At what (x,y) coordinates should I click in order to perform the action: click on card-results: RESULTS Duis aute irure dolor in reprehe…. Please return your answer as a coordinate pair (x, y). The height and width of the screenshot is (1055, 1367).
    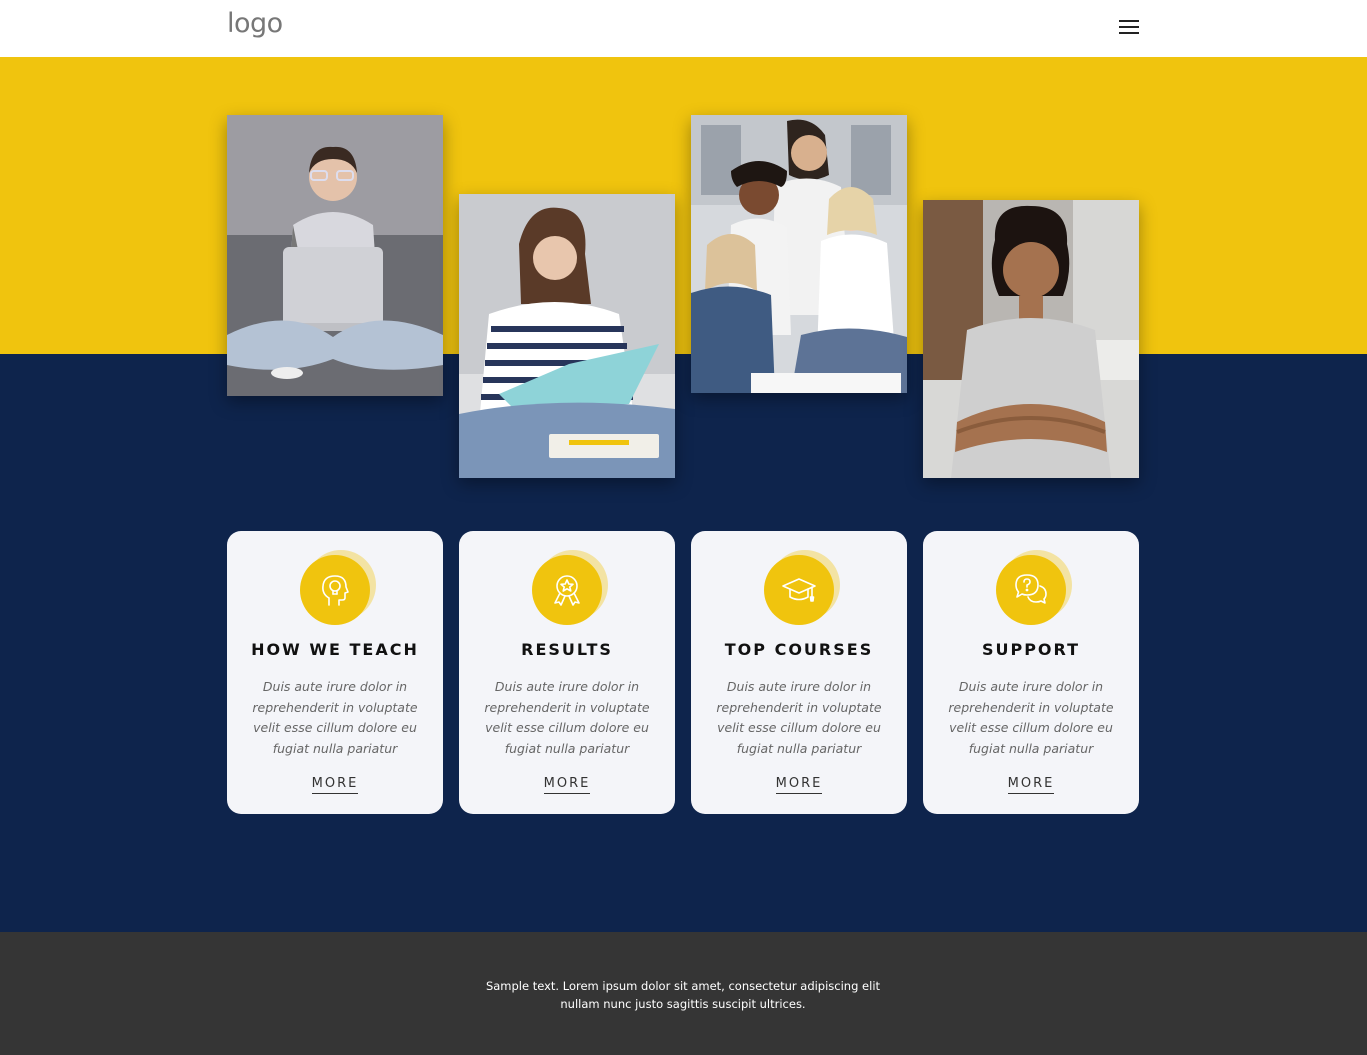
    Looking at the image, I should click on (567, 672).